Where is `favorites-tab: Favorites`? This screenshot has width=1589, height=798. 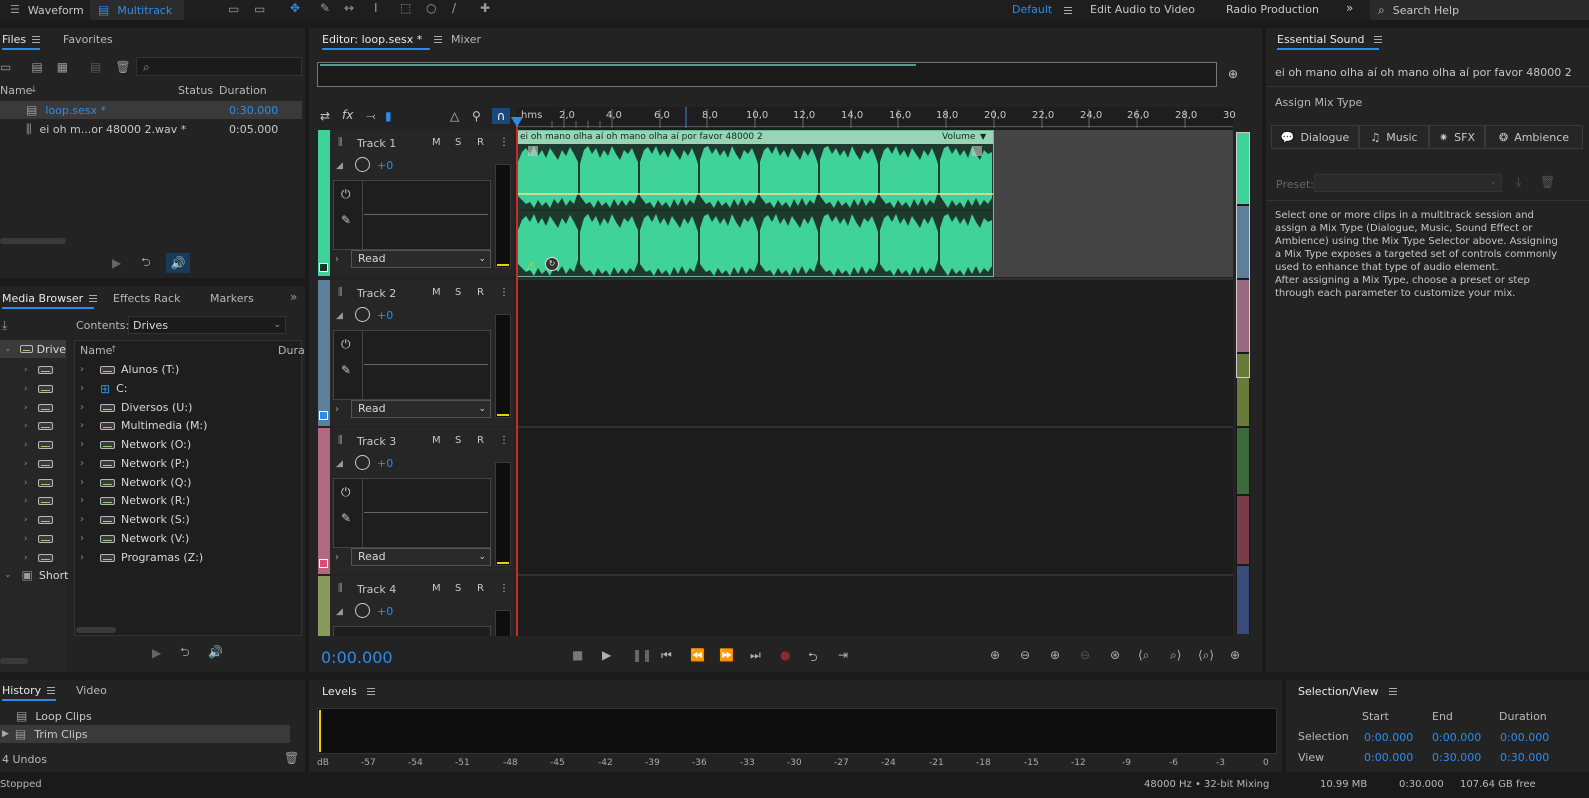
favorites-tab: Favorites is located at coordinates (88, 39).